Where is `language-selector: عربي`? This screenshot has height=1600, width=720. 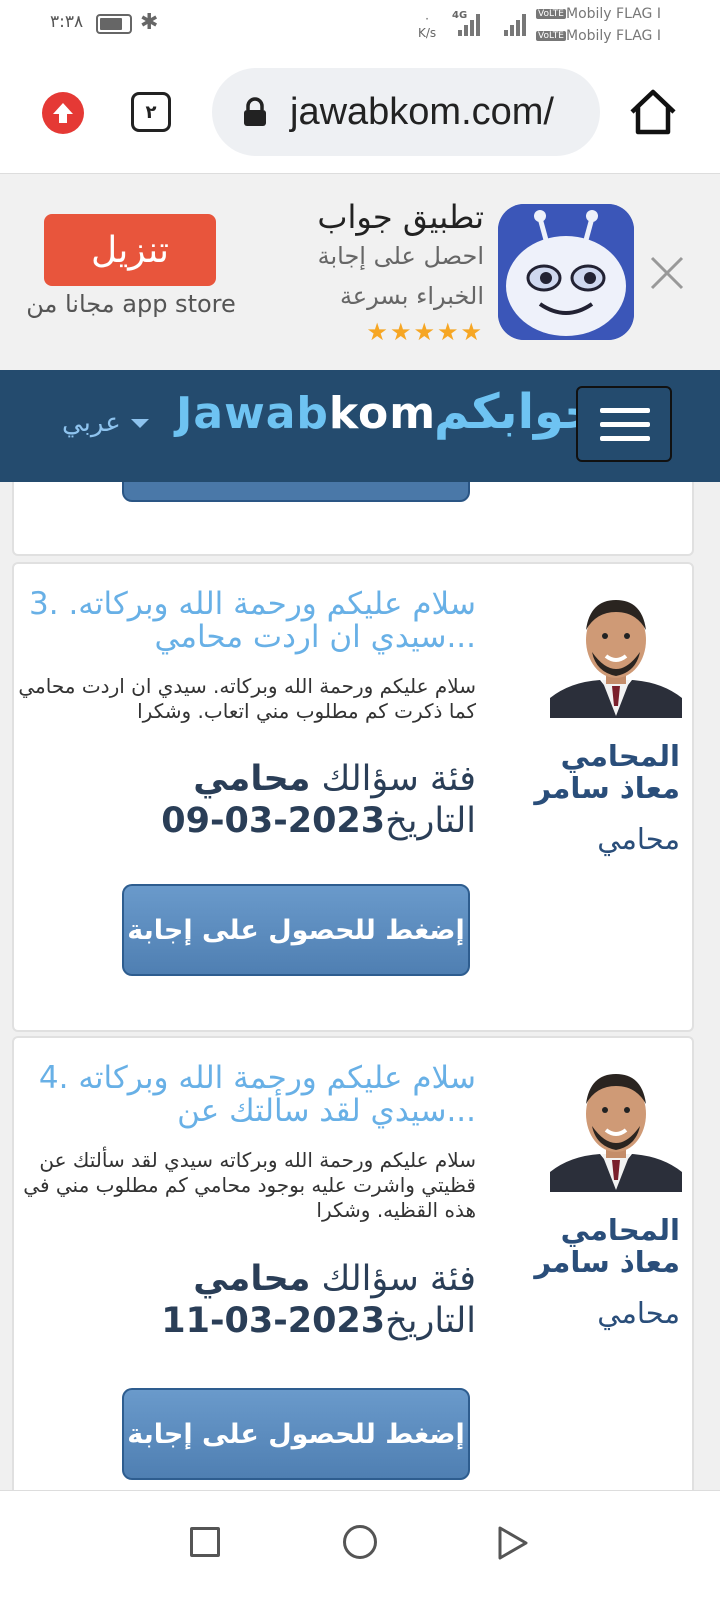
language-selector: عربي is located at coordinates (105, 423).